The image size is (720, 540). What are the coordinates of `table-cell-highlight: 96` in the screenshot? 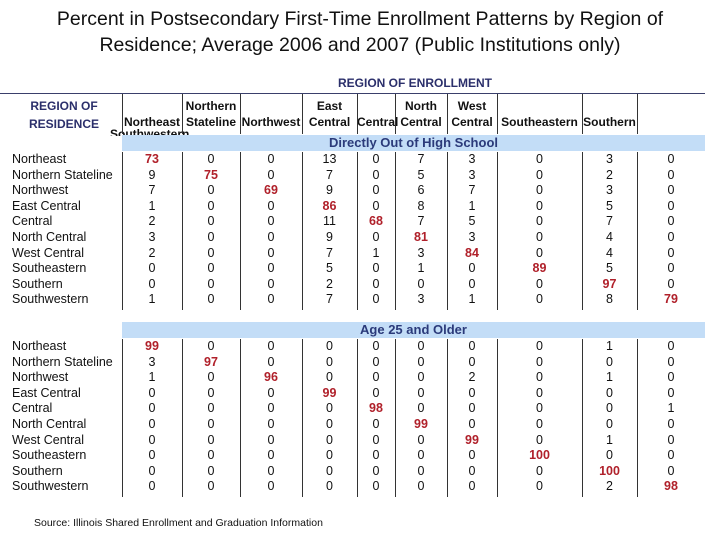 It's located at (271, 377).